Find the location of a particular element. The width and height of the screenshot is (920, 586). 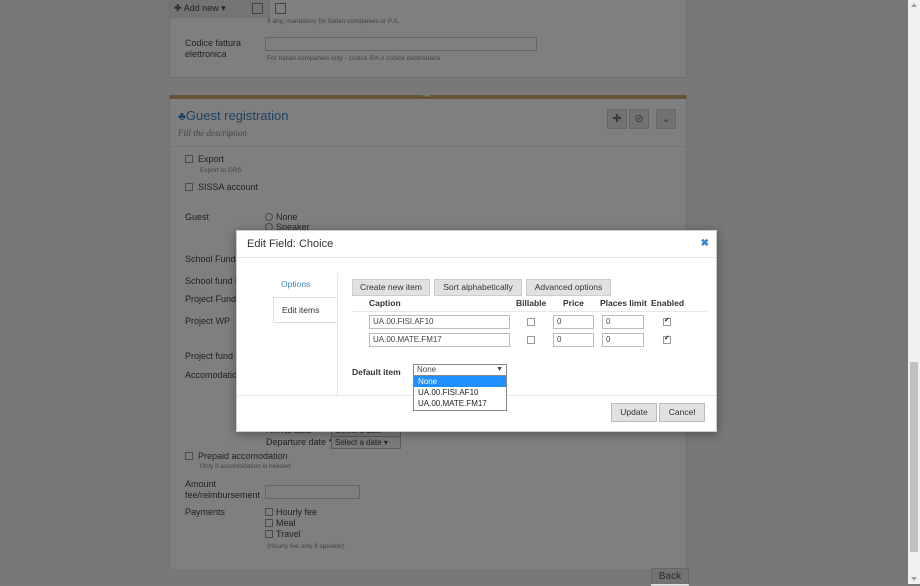

dialog-header-divider is located at coordinates (476, 257).